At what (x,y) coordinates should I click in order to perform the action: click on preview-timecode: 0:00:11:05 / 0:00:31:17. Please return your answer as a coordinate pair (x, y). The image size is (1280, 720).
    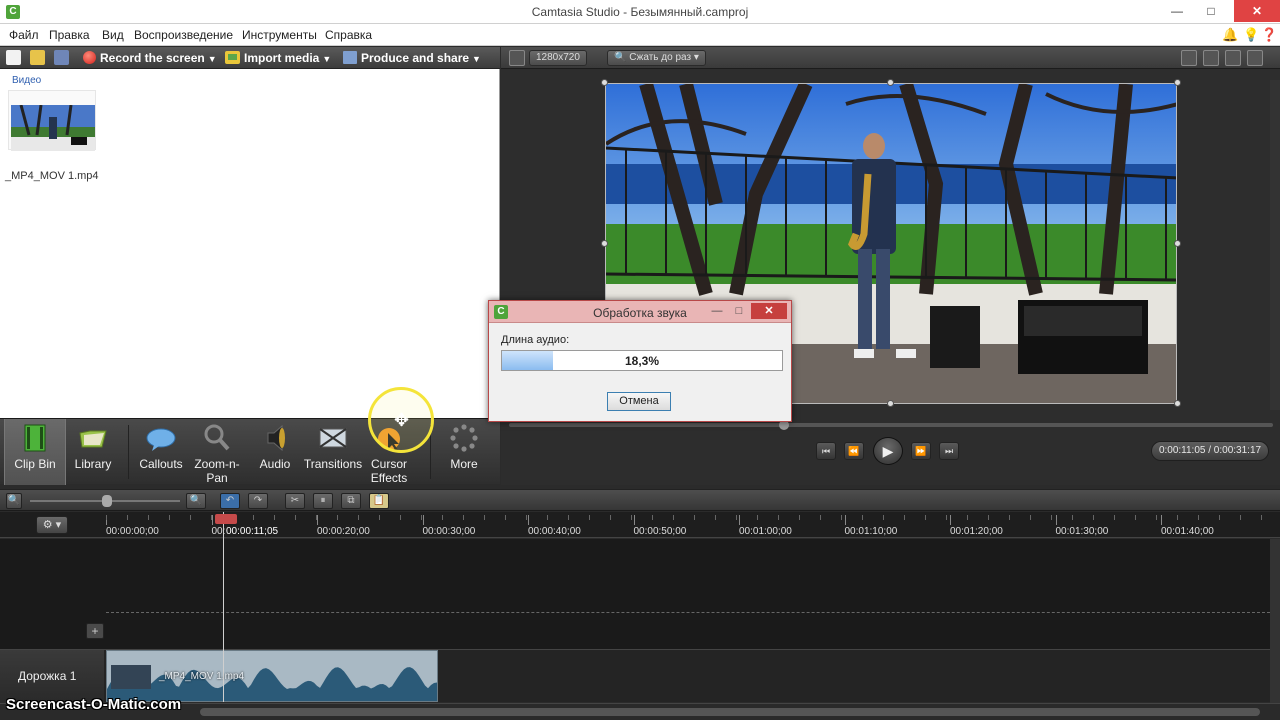
    Looking at the image, I should click on (1210, 451).